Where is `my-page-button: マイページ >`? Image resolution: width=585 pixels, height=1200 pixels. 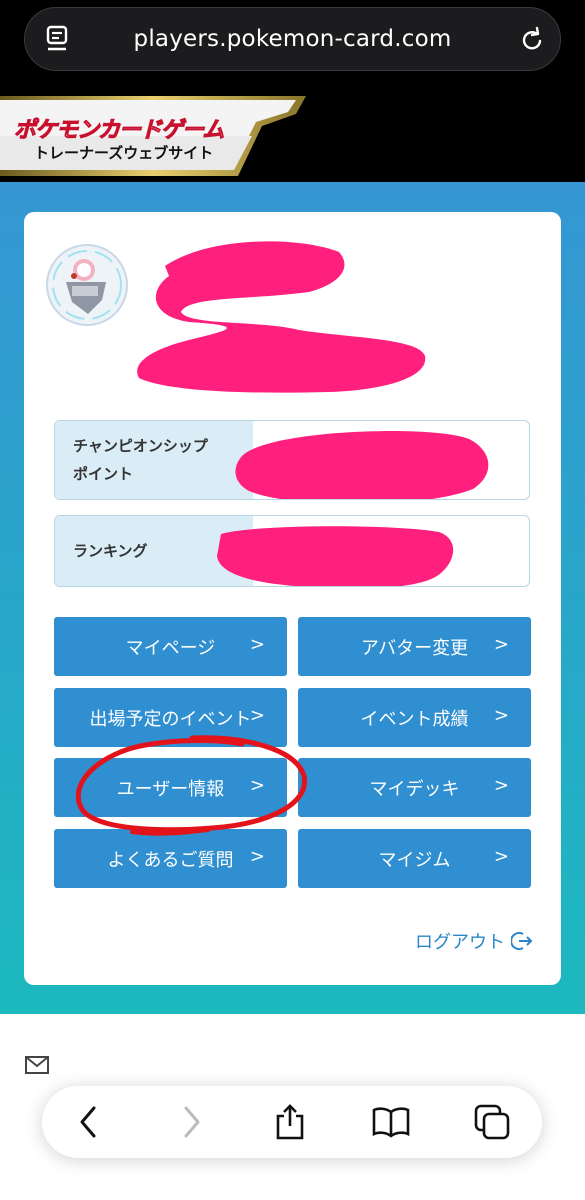 my-page-button: マイページ > is located at coordinates (170, 646).